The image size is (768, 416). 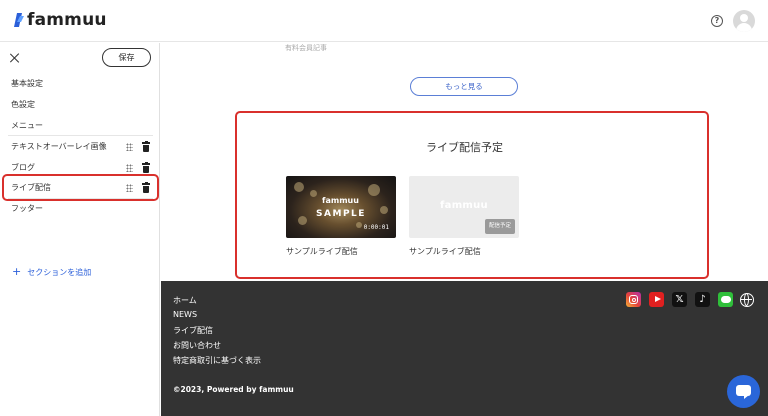 I want to click on globe-icon, so click(x=747, y=300).